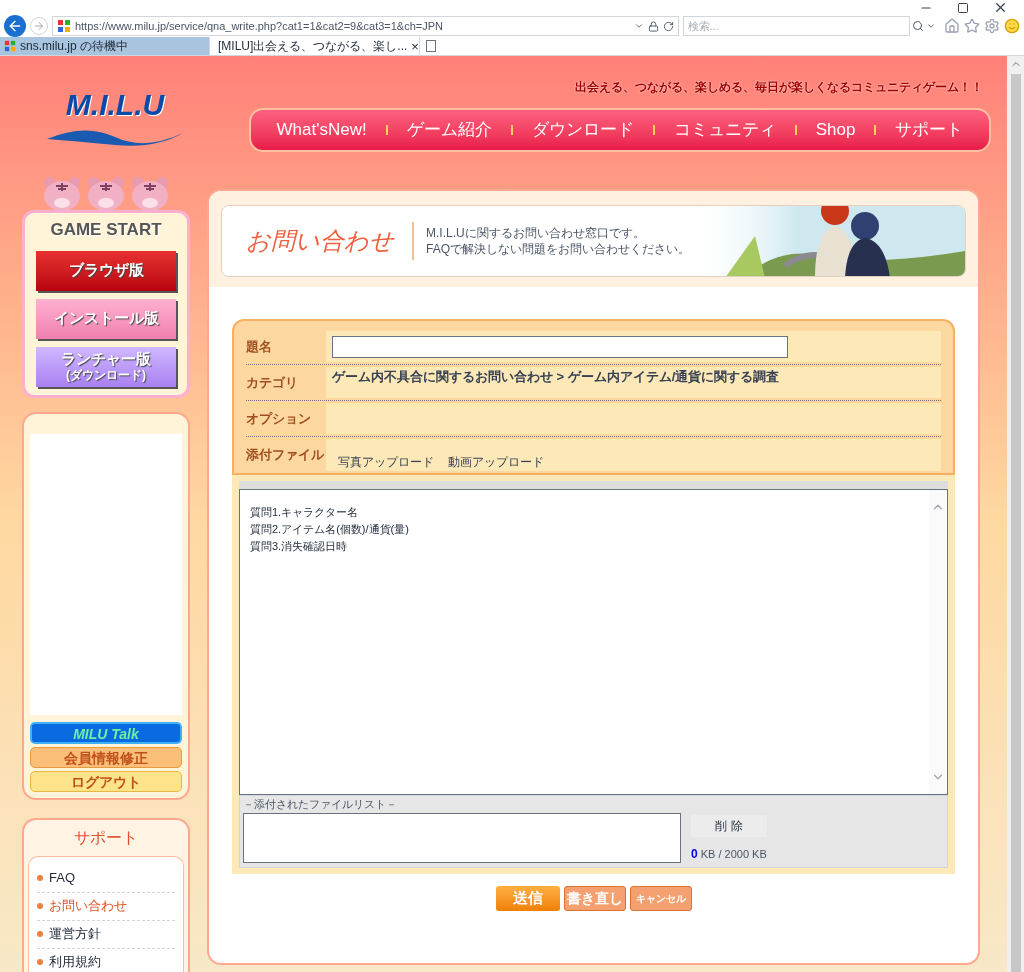  What do you see at coordinates (106, 270) in the screenshot?
I see `start-button: ブラウザ版` at bounding box center [106, 270].